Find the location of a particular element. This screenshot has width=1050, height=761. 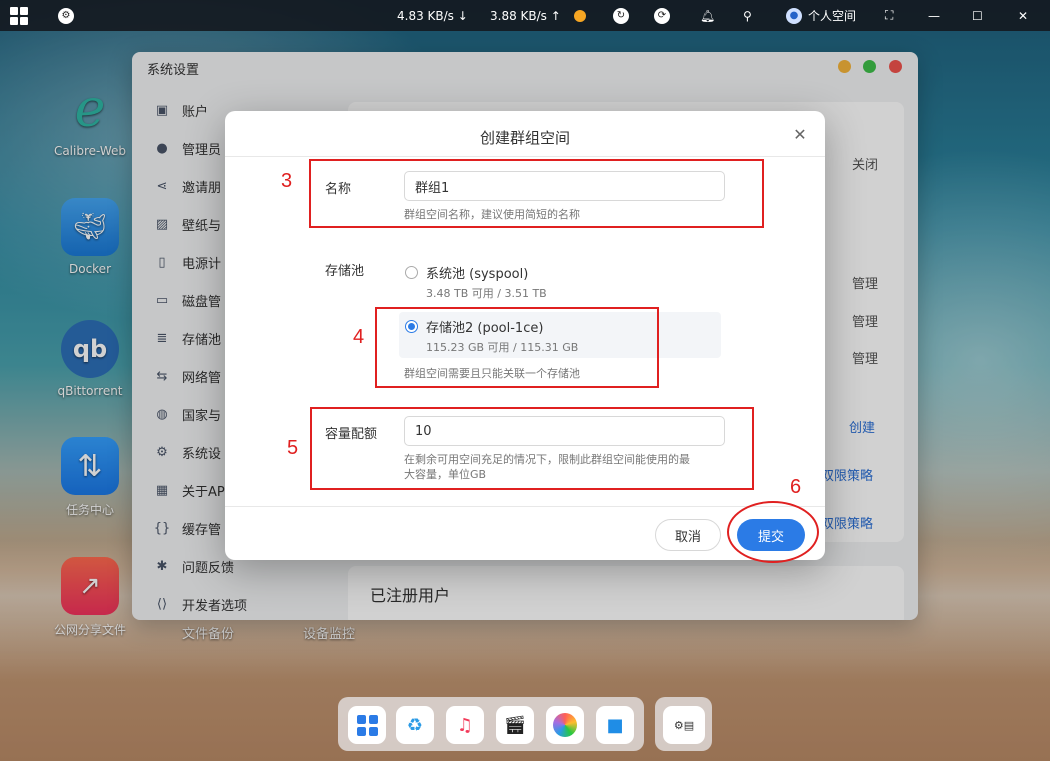

dock-video-icon: 🎬︎ is located at coordinates (515, 725).